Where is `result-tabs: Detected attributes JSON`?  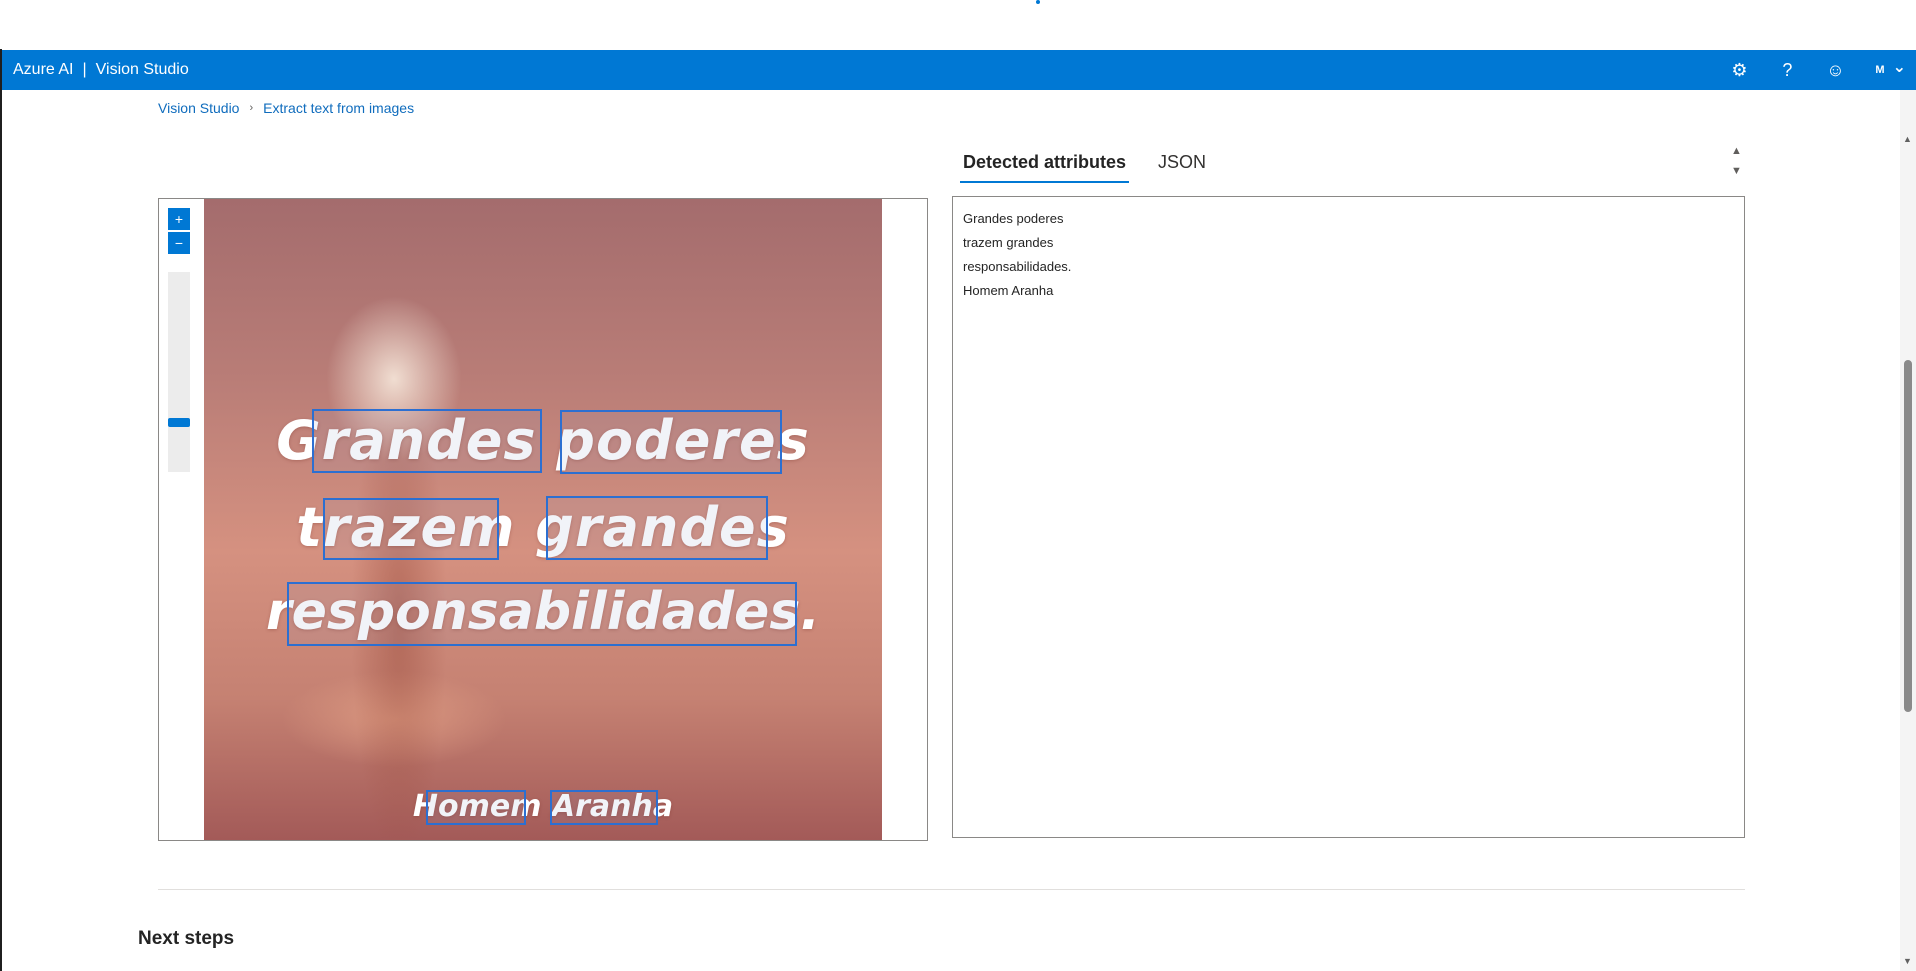 result-tabs: Detected attributes JSON is located at coordinates (1084, 165).